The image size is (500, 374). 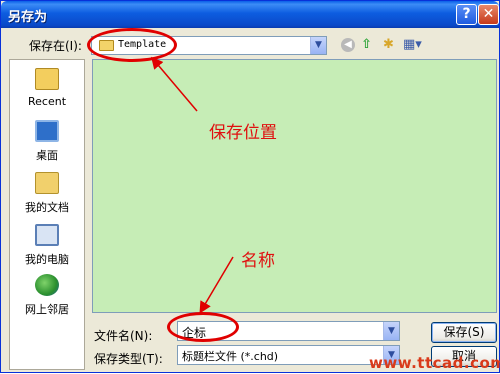 What do you see at coordinates (47, 146) in the screenshot?
I see `place-desktop: 桌面` at bounding box center [47, 146].